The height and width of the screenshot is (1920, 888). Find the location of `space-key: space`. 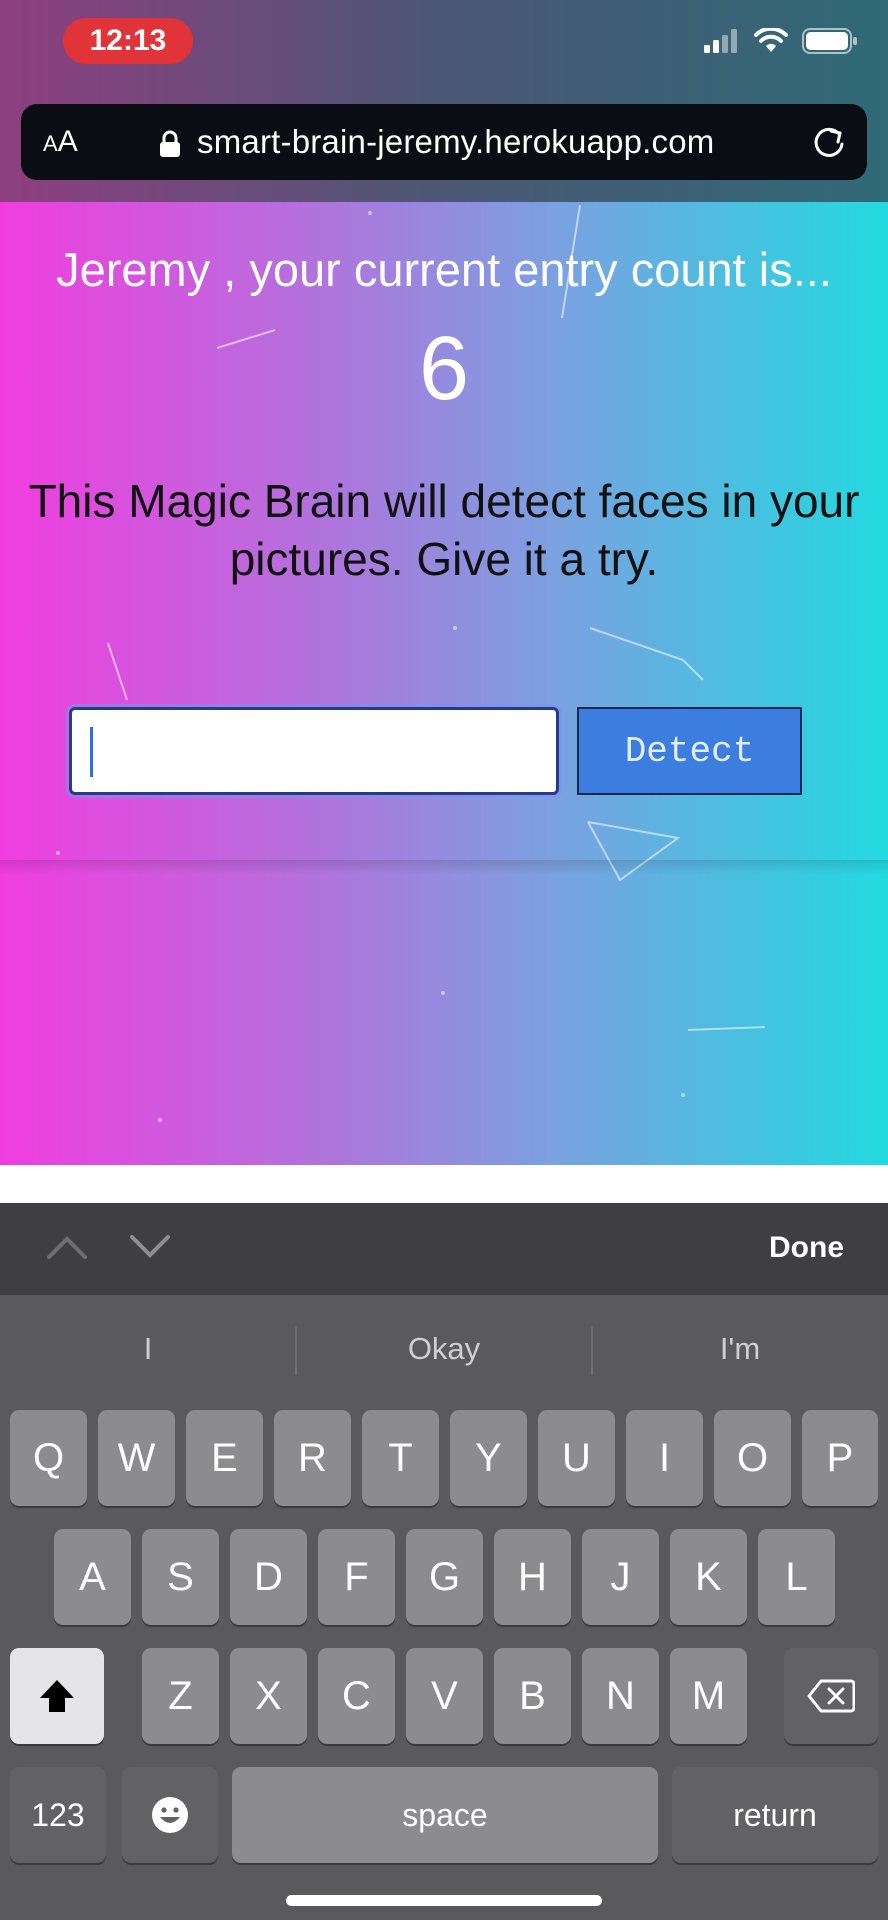

space-key: space is located at coordinates (445, 1815).